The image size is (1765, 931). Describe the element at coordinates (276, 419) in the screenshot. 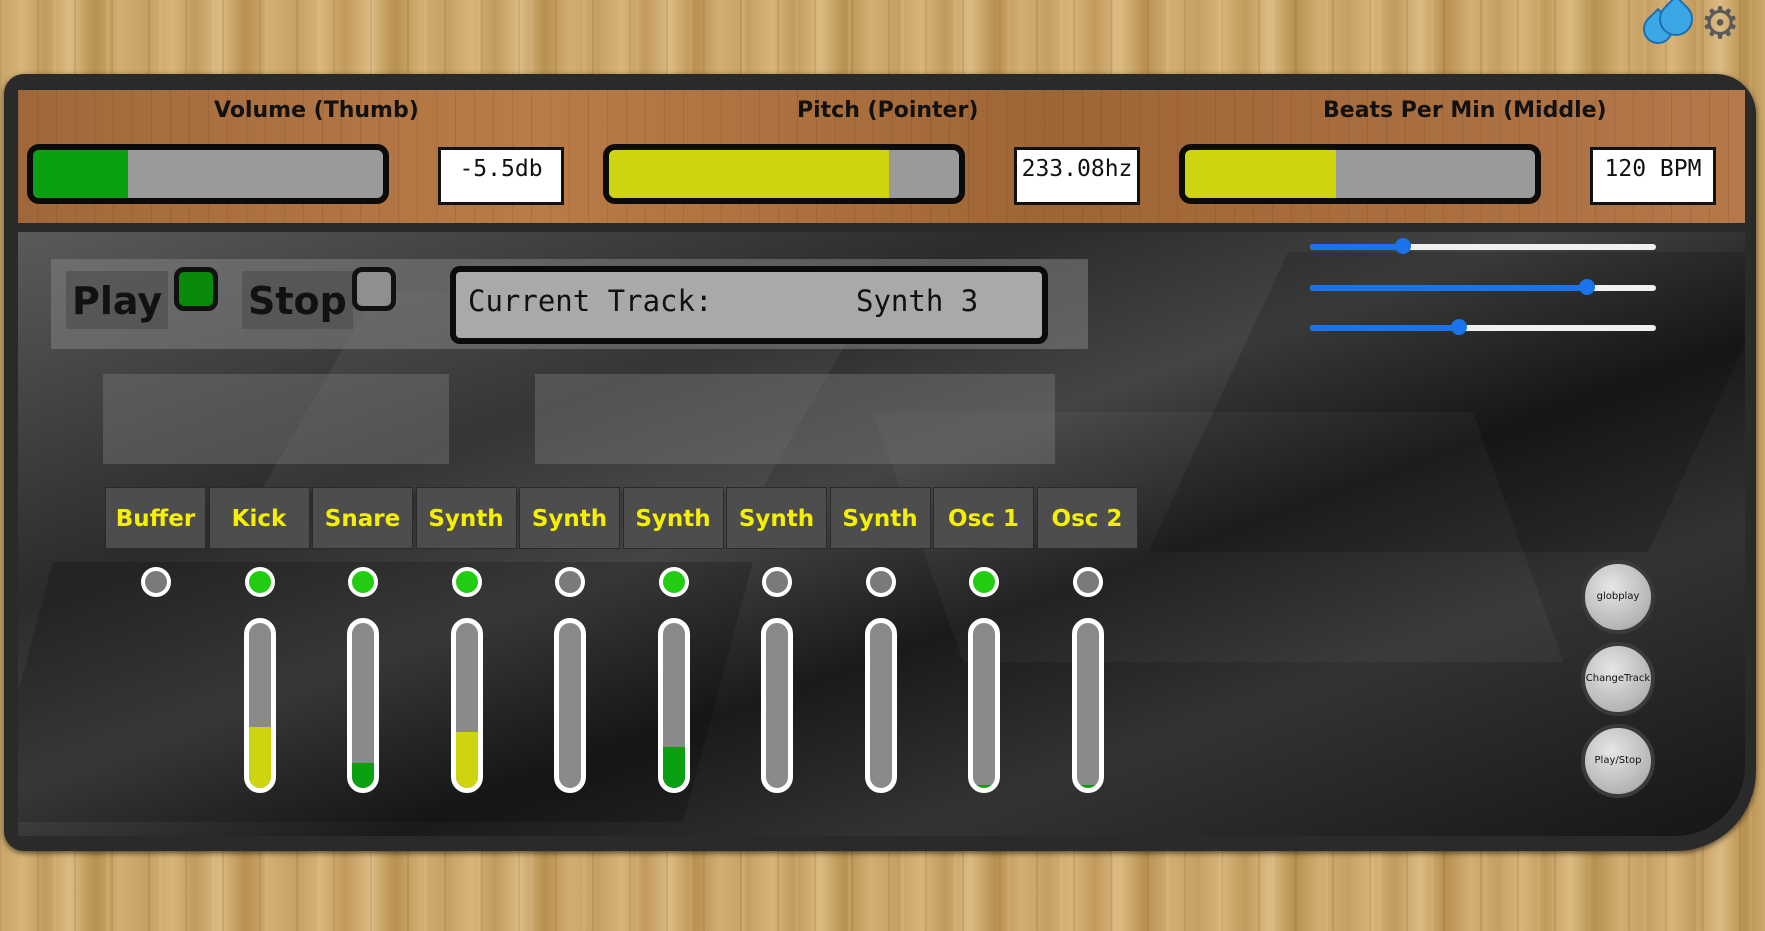

I see `empty-panel-left` at that location.